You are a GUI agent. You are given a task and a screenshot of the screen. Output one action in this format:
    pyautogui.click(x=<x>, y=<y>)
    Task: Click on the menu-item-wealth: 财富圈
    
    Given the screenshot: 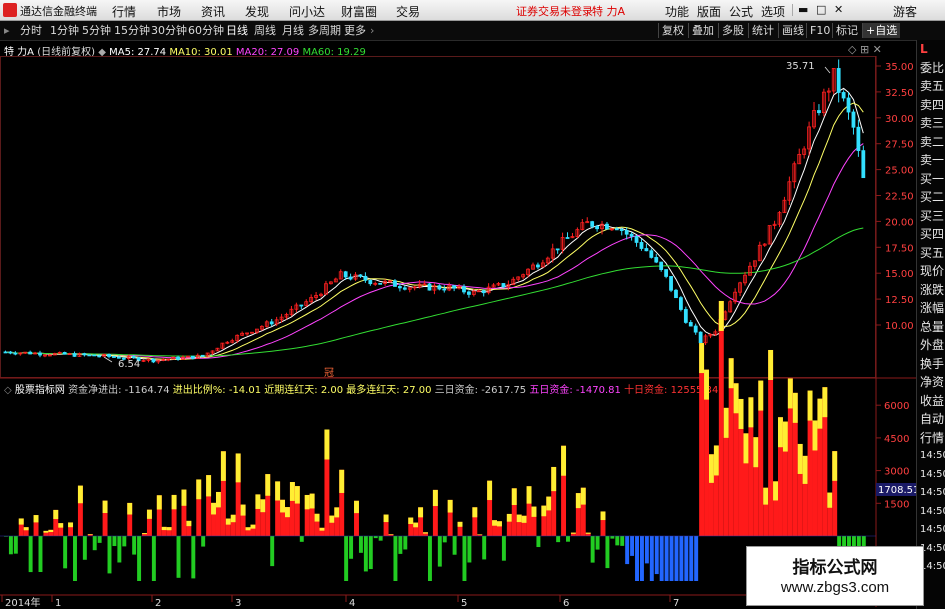 What is the action you would take?
    pyautogui.click(x=359, y=11)
    